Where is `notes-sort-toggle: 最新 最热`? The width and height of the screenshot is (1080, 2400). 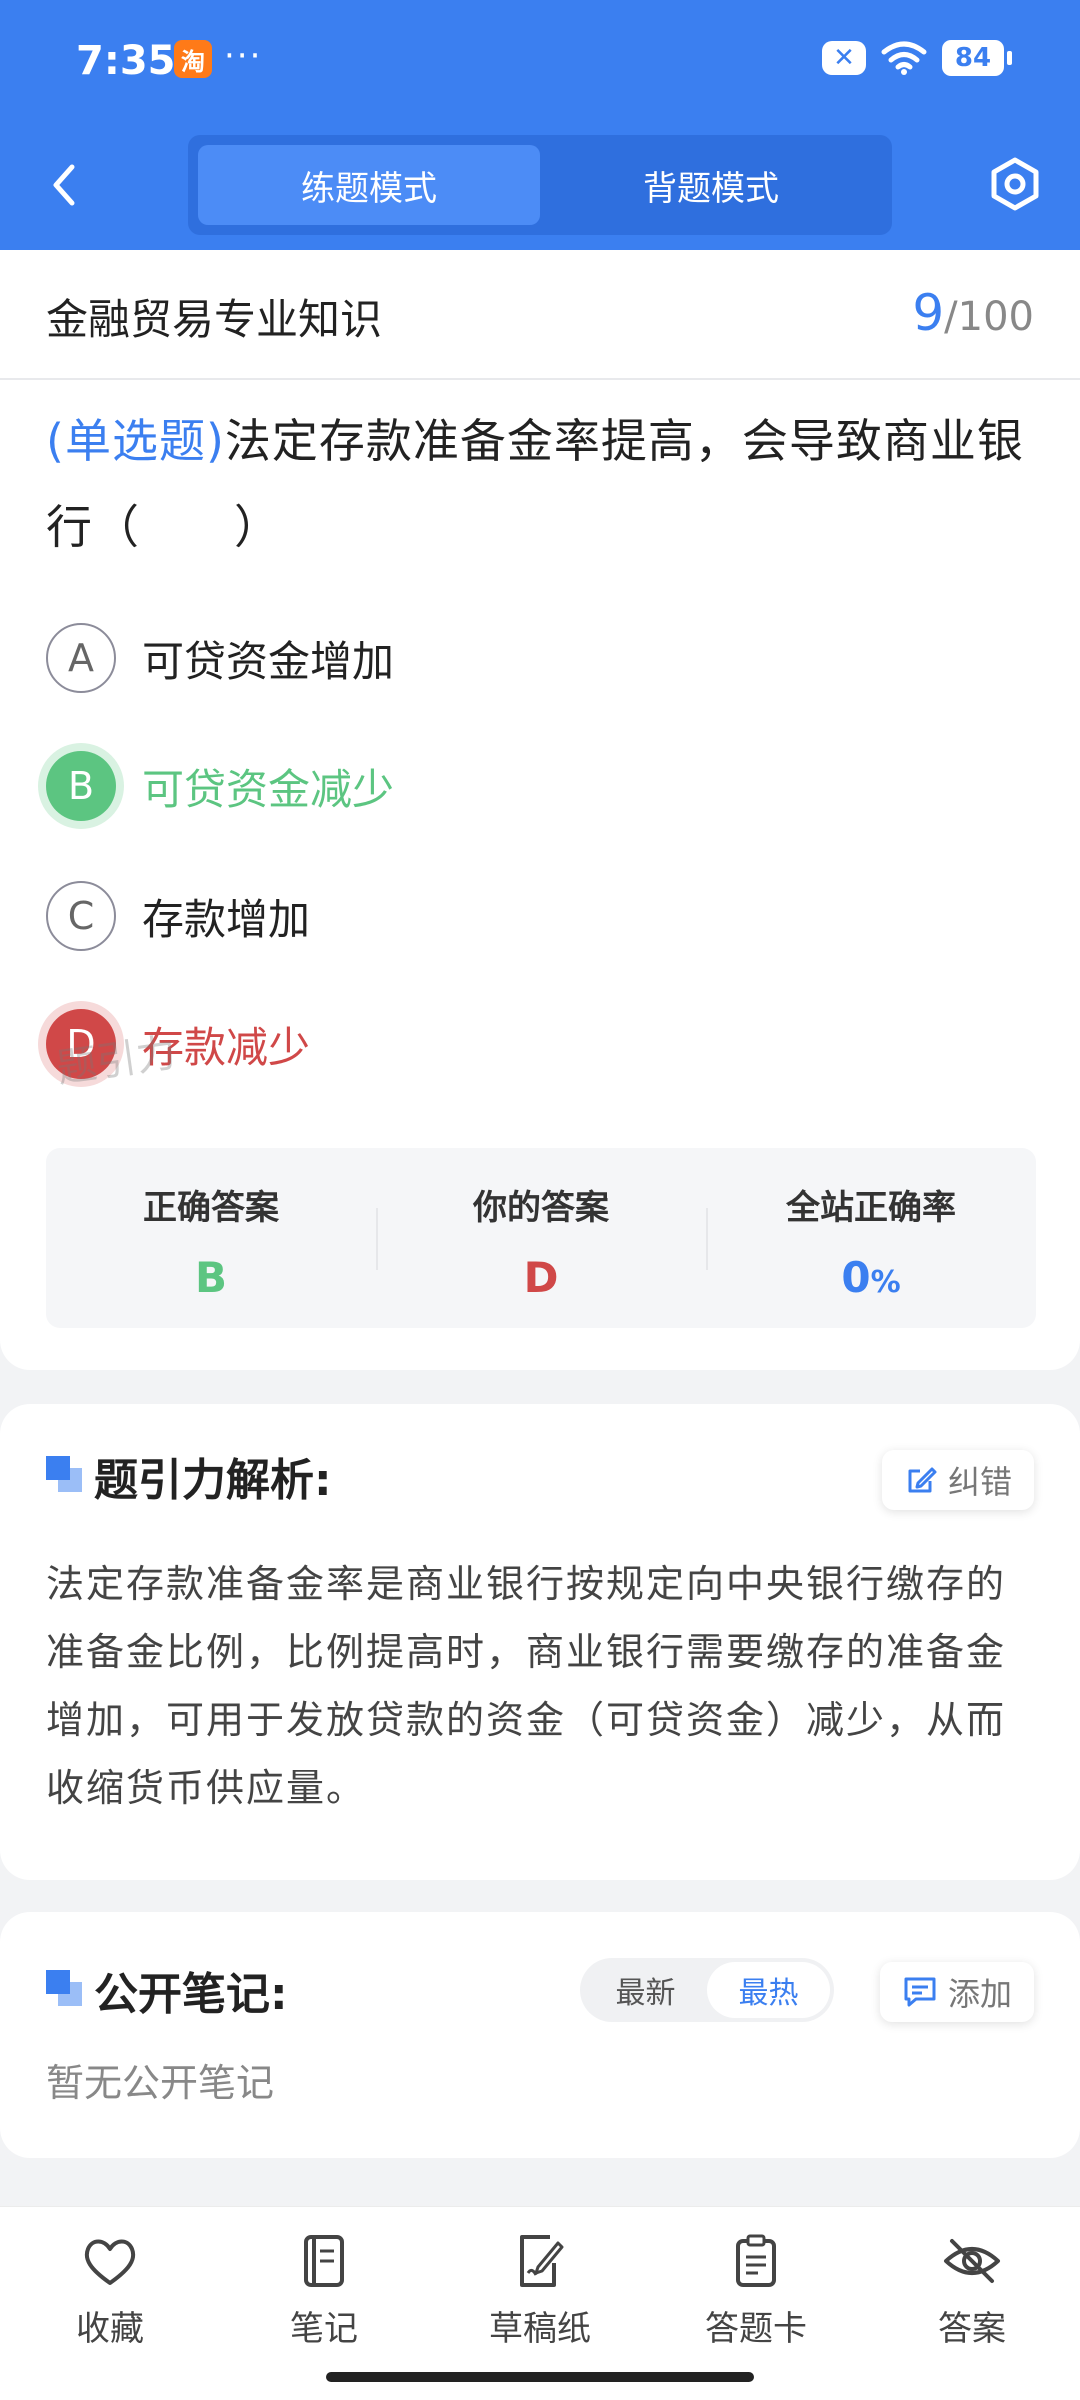 notes-sort-toggle: 最新 最热 is located at coordinates (707, 1990).